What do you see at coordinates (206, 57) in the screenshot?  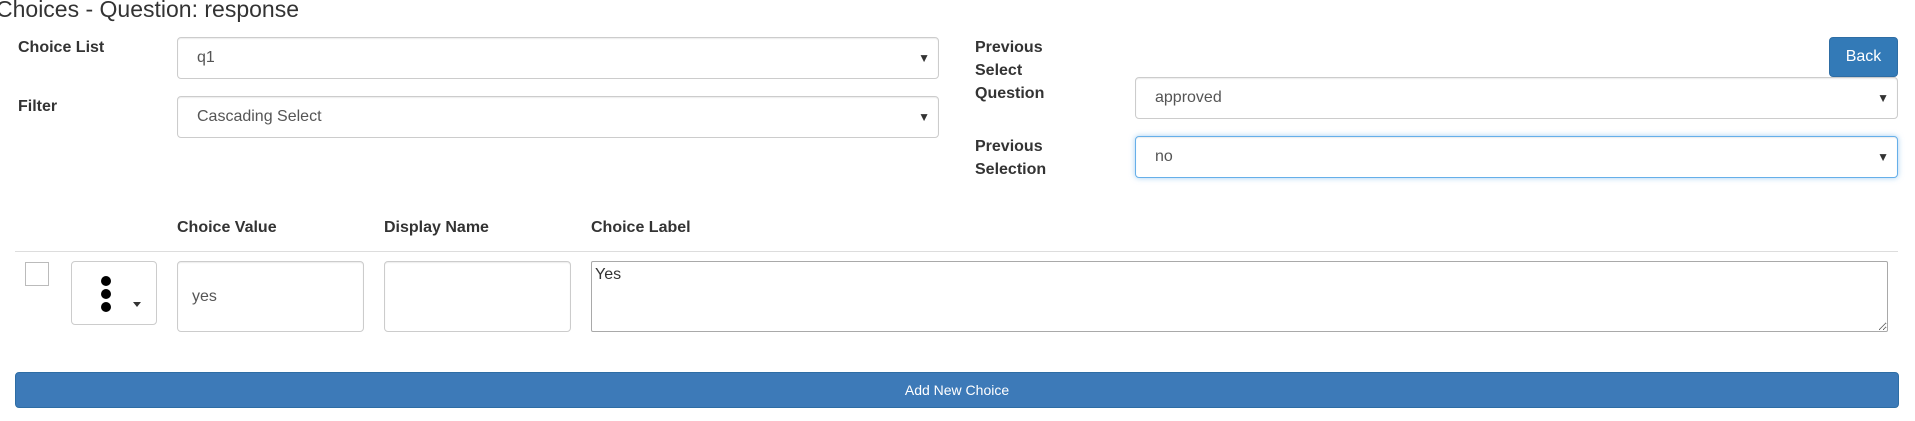 I see `choice-list-value: q1` at bounding box center [206, 57].